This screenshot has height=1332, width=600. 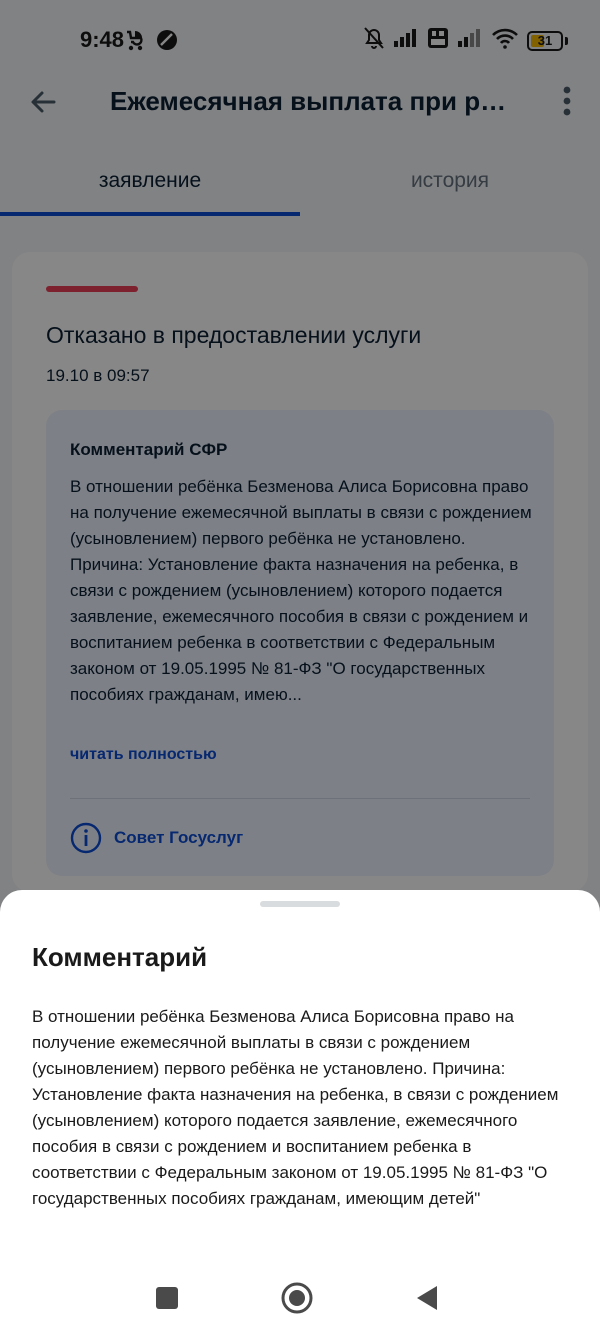 I want to click on sheet-title: Комментарий, so click(x=120, y=957).